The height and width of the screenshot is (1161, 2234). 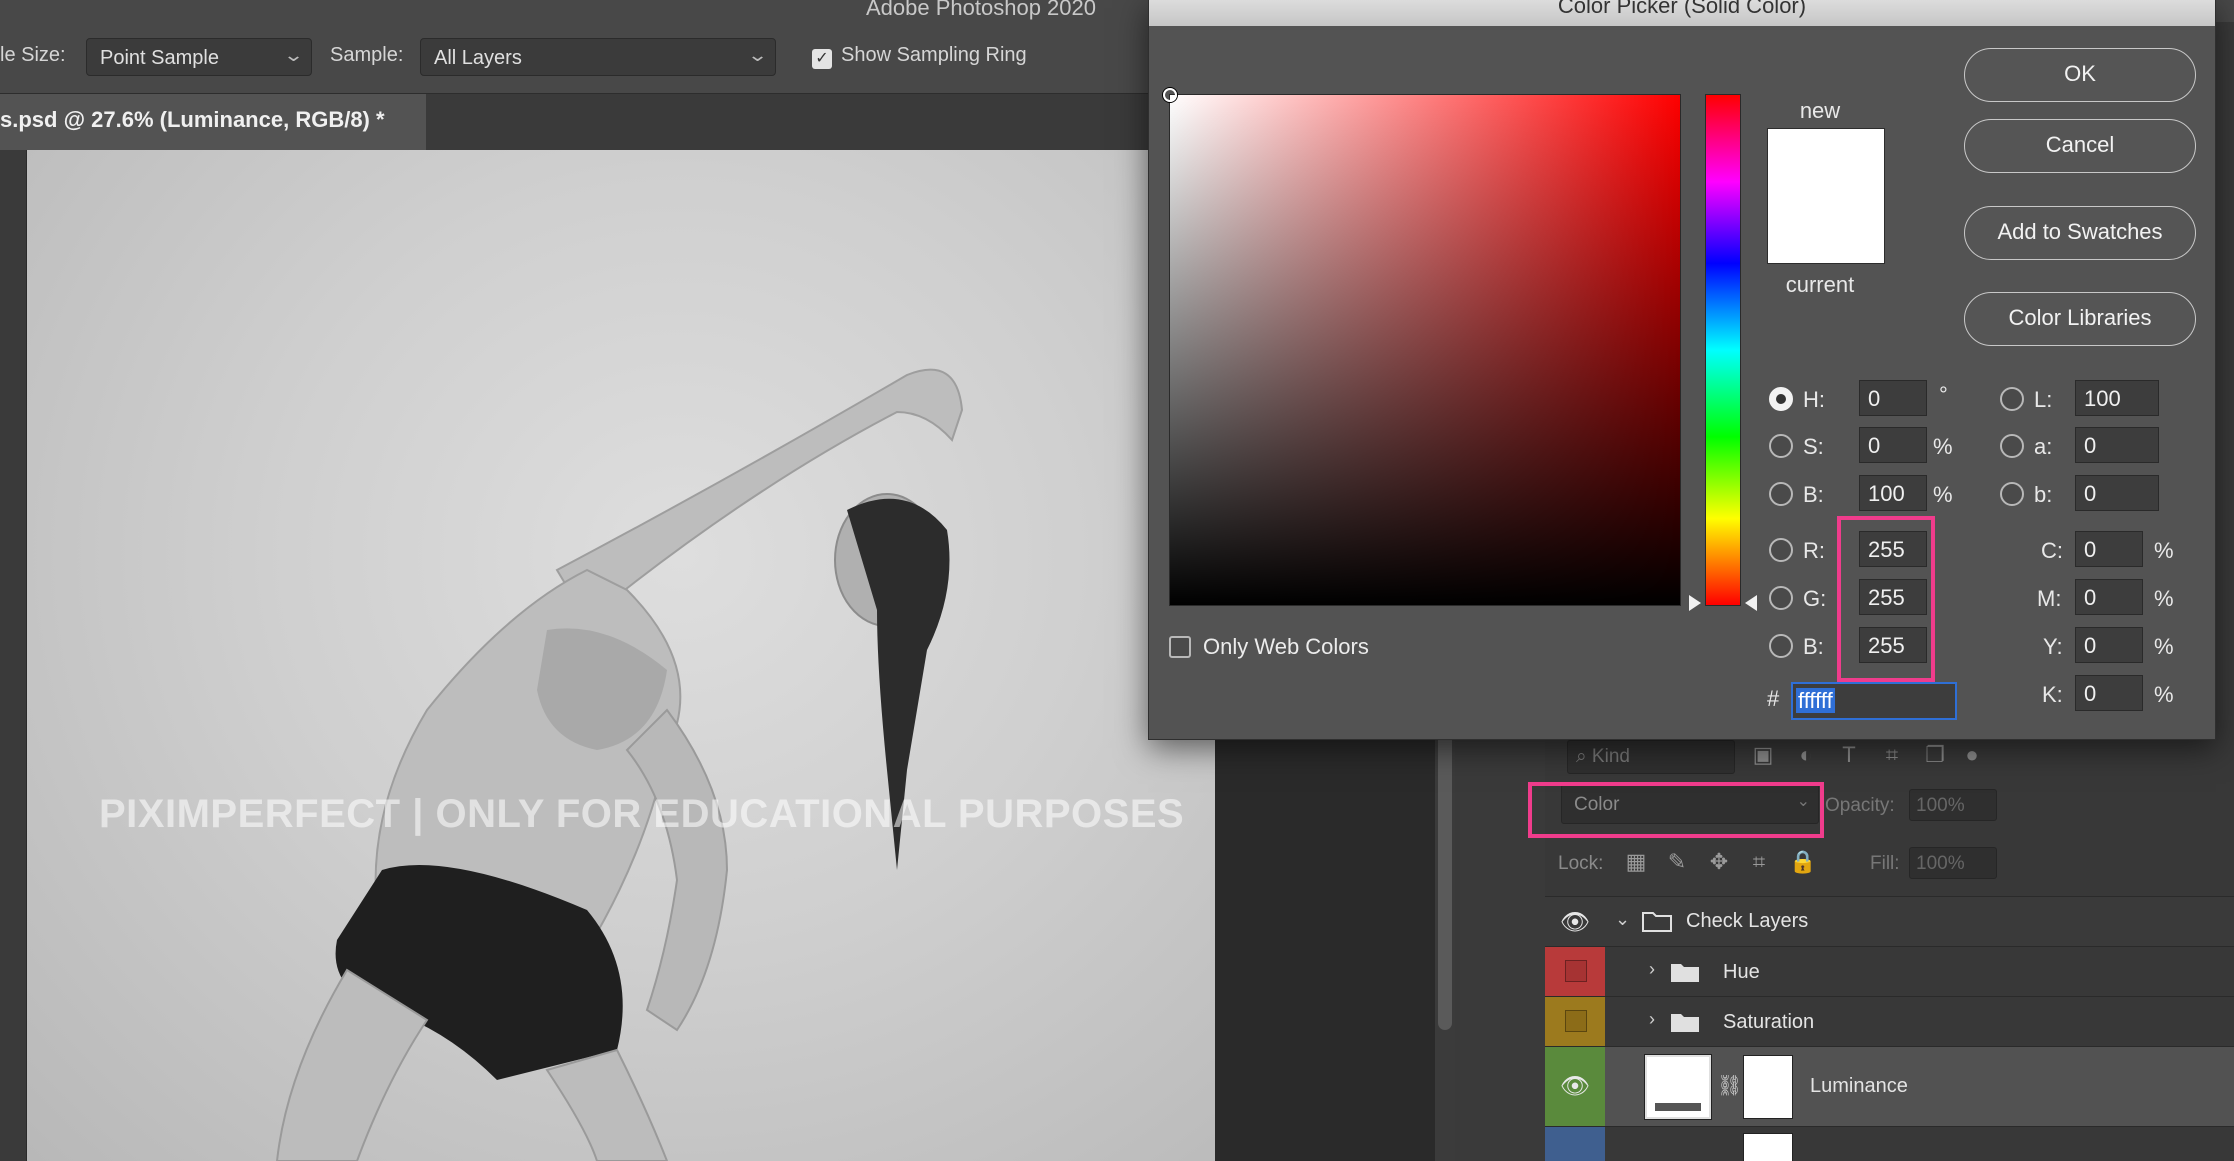 I want to click on type-filter-icon: T, so click(x=1849, y=755).